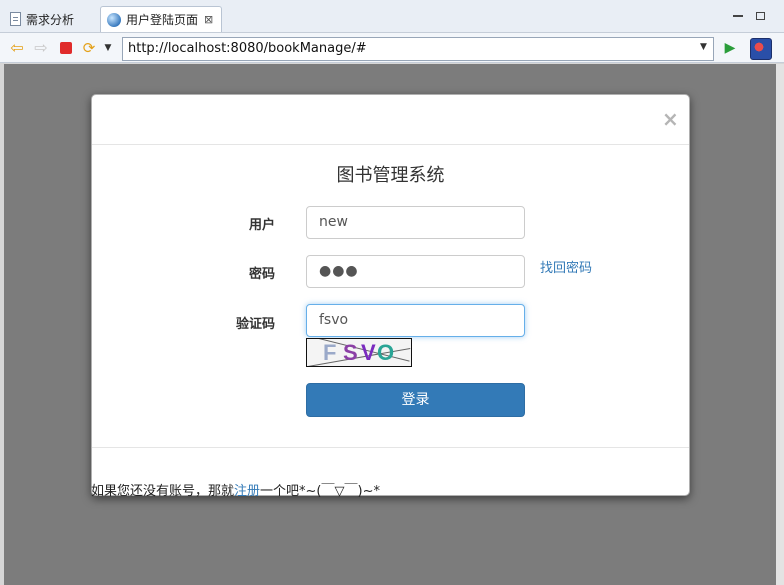  I want to click on captcha-char: F, so click(330, 352).